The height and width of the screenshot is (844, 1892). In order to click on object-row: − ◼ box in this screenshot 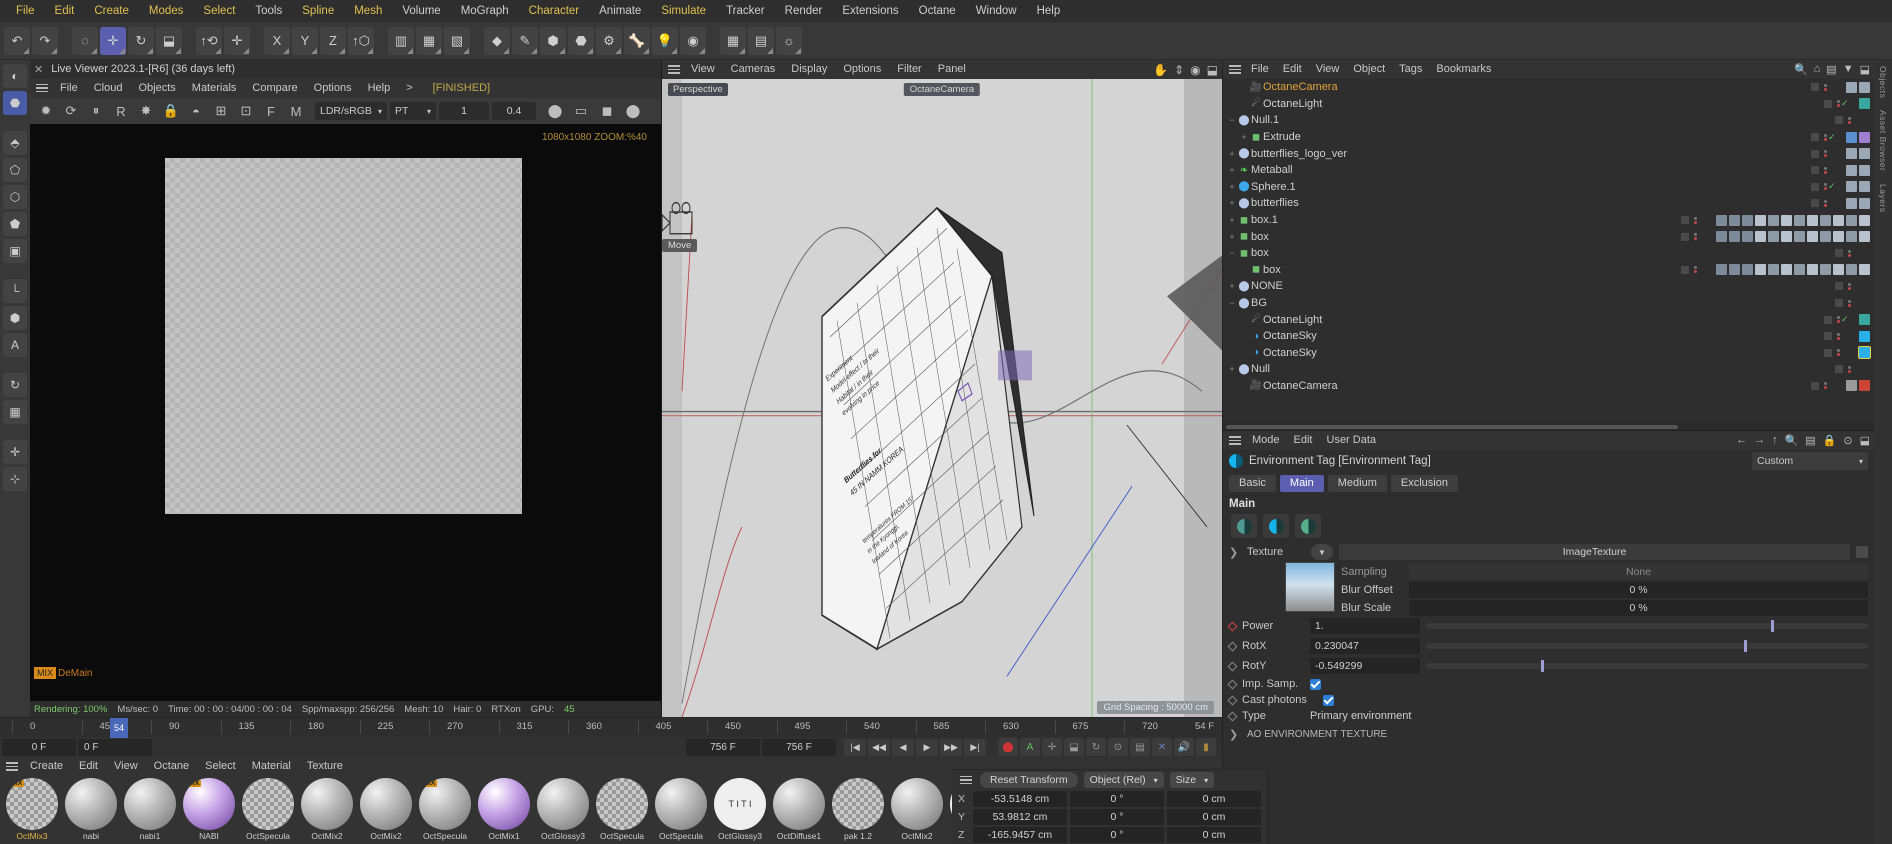, I will do `click(1548, 253)`.